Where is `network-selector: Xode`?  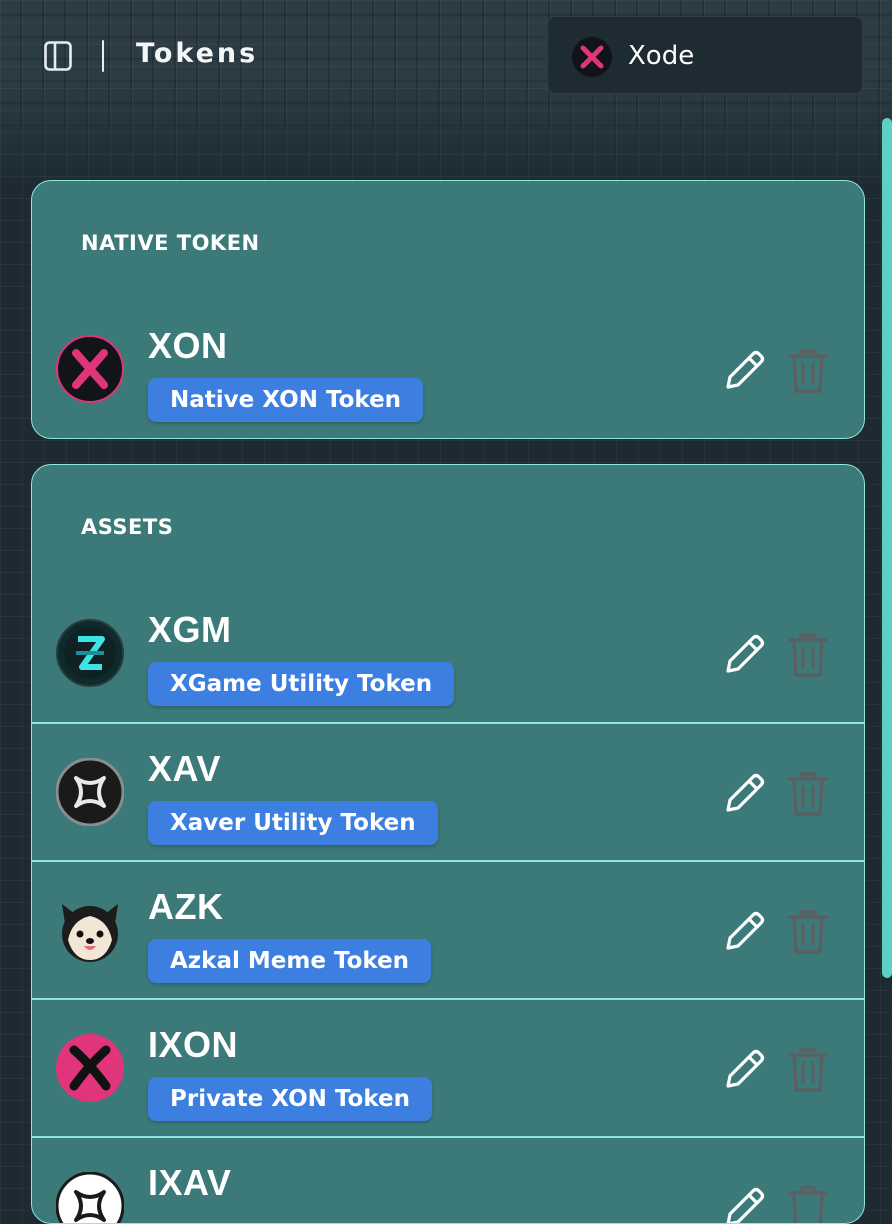 network-selector: Xode is located at coordinates (705, 55).